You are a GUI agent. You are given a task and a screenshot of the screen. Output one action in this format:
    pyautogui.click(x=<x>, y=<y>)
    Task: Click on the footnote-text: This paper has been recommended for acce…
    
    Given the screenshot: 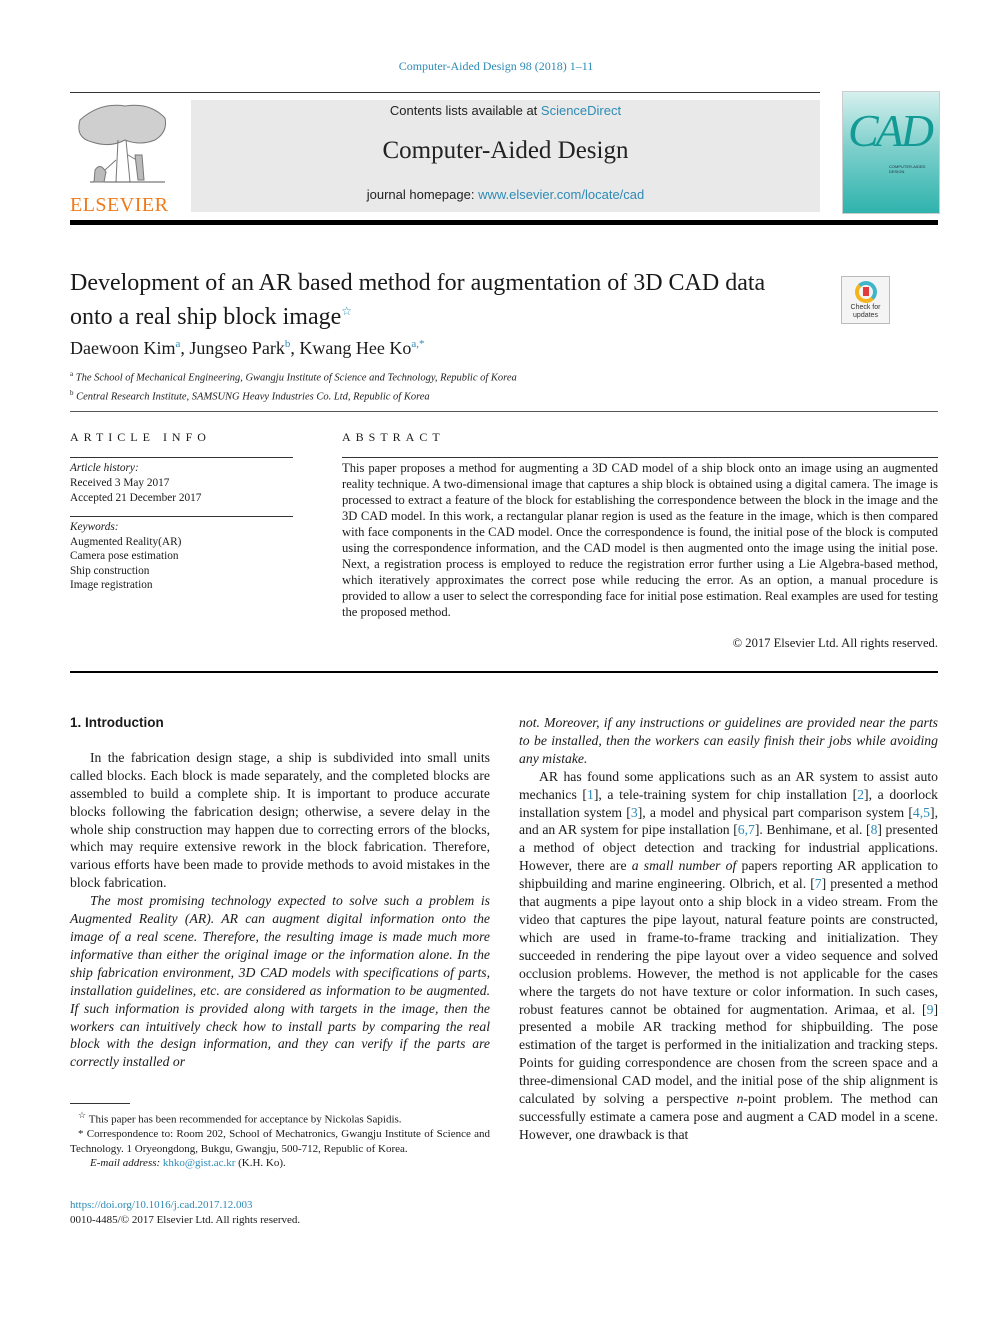 What is the action you would take?
    pyautogui.click(x=245, y=1119)
    